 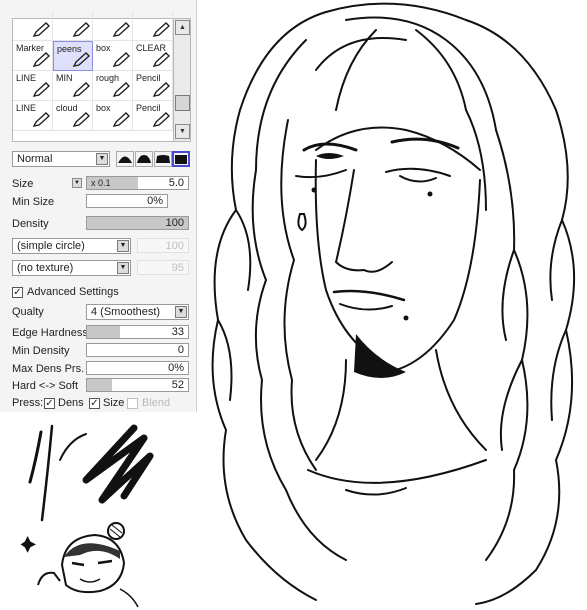 What do you see at coordinates (51, 246) in the screenshot?
I see `brush-shape-value: (simple circle)` at bounding box center [51, 246].